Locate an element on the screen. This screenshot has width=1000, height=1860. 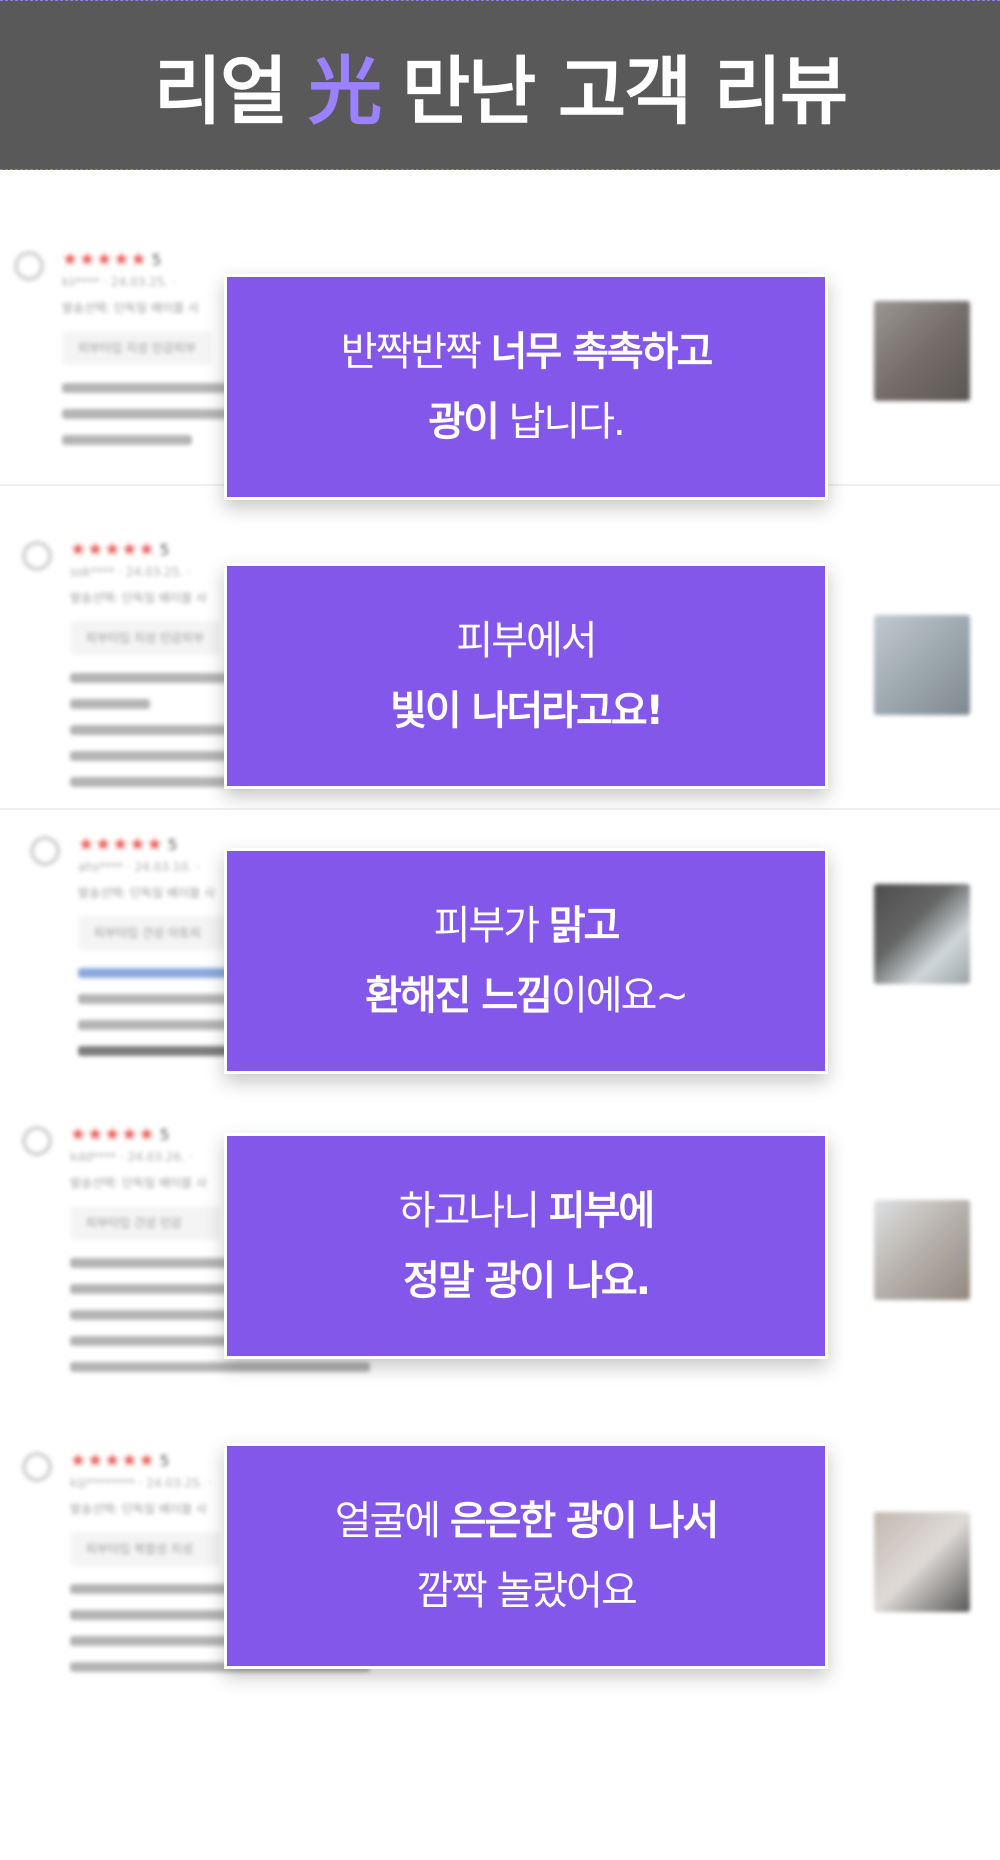
review-meta: sok**** · 24.03.25. · is located at coordinates (130, 572).